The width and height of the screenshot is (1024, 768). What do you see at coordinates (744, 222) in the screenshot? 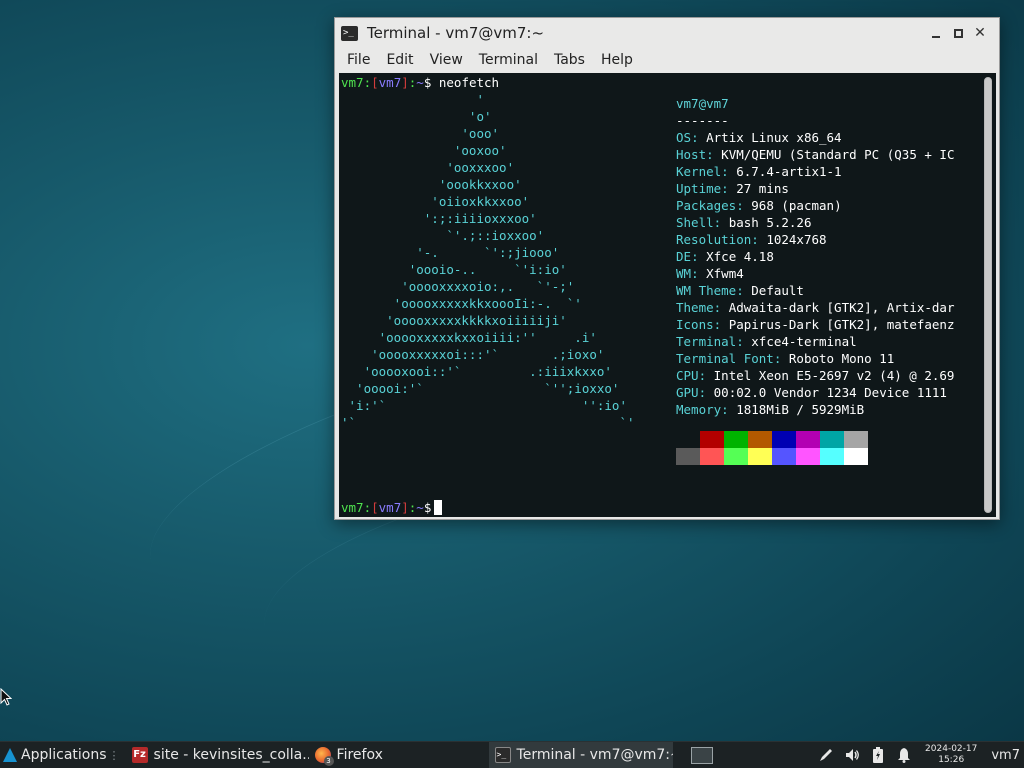
I see `info-line: Shell: bash 5.2.26` at bounding box center [744, 222].